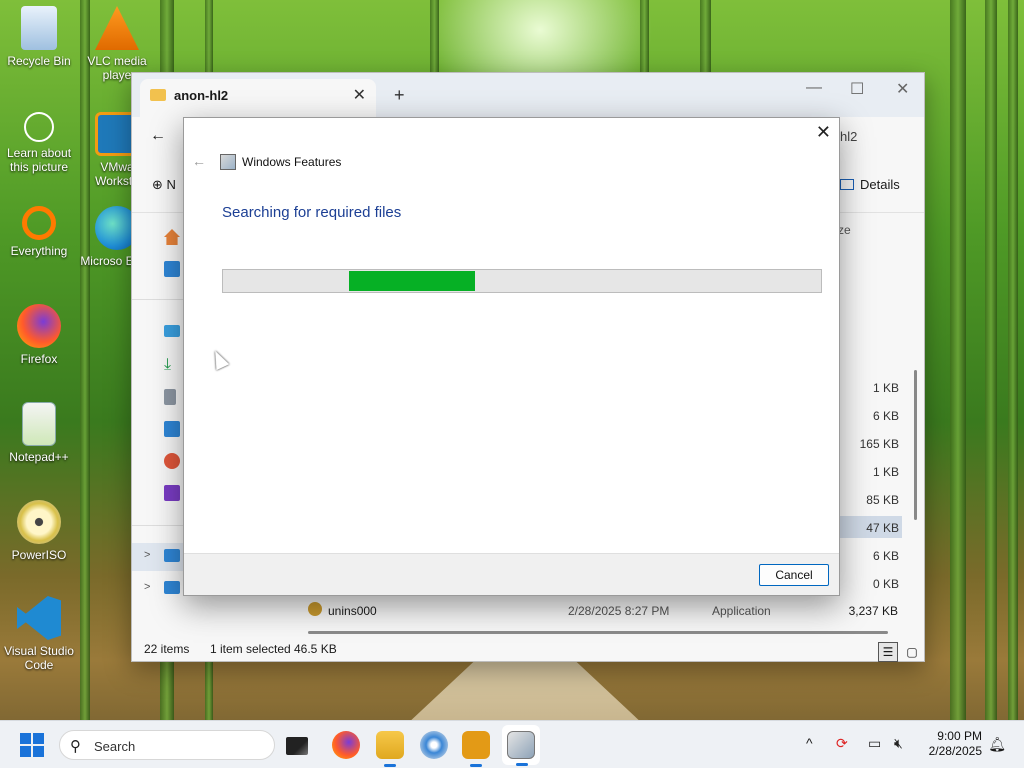  I want to click on desktop-icon-label: Learn about this picture, so click(39, 160).